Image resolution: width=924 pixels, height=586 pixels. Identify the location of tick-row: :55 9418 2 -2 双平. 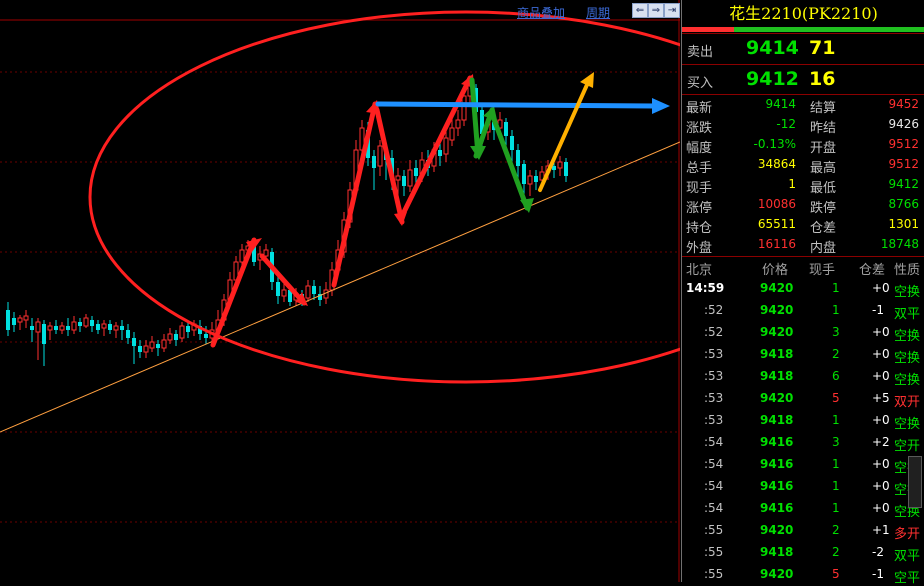
(803, 553).